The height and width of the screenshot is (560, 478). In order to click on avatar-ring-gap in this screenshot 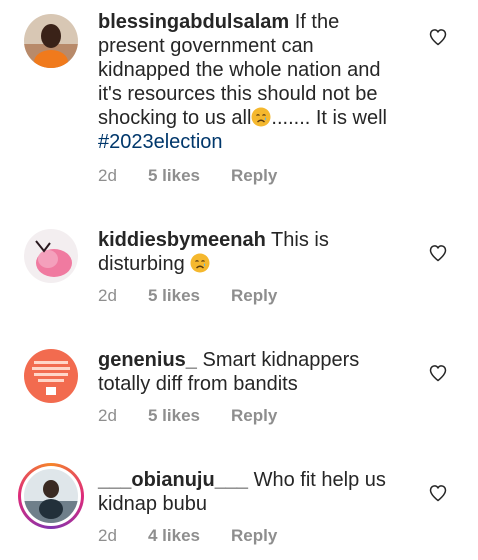, I will do `click(51, 496)`.